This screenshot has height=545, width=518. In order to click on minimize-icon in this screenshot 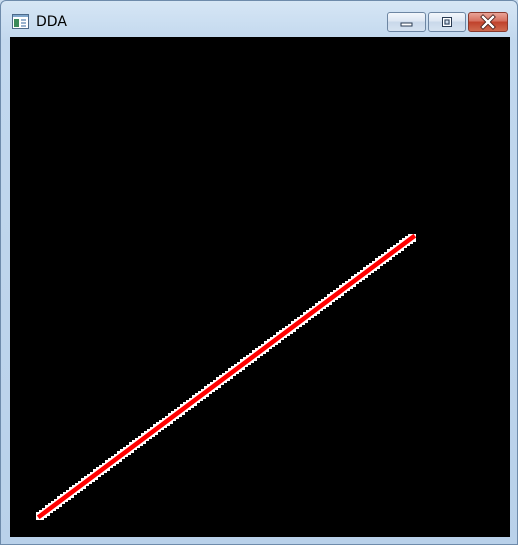, I will do `click(406, 24)`.